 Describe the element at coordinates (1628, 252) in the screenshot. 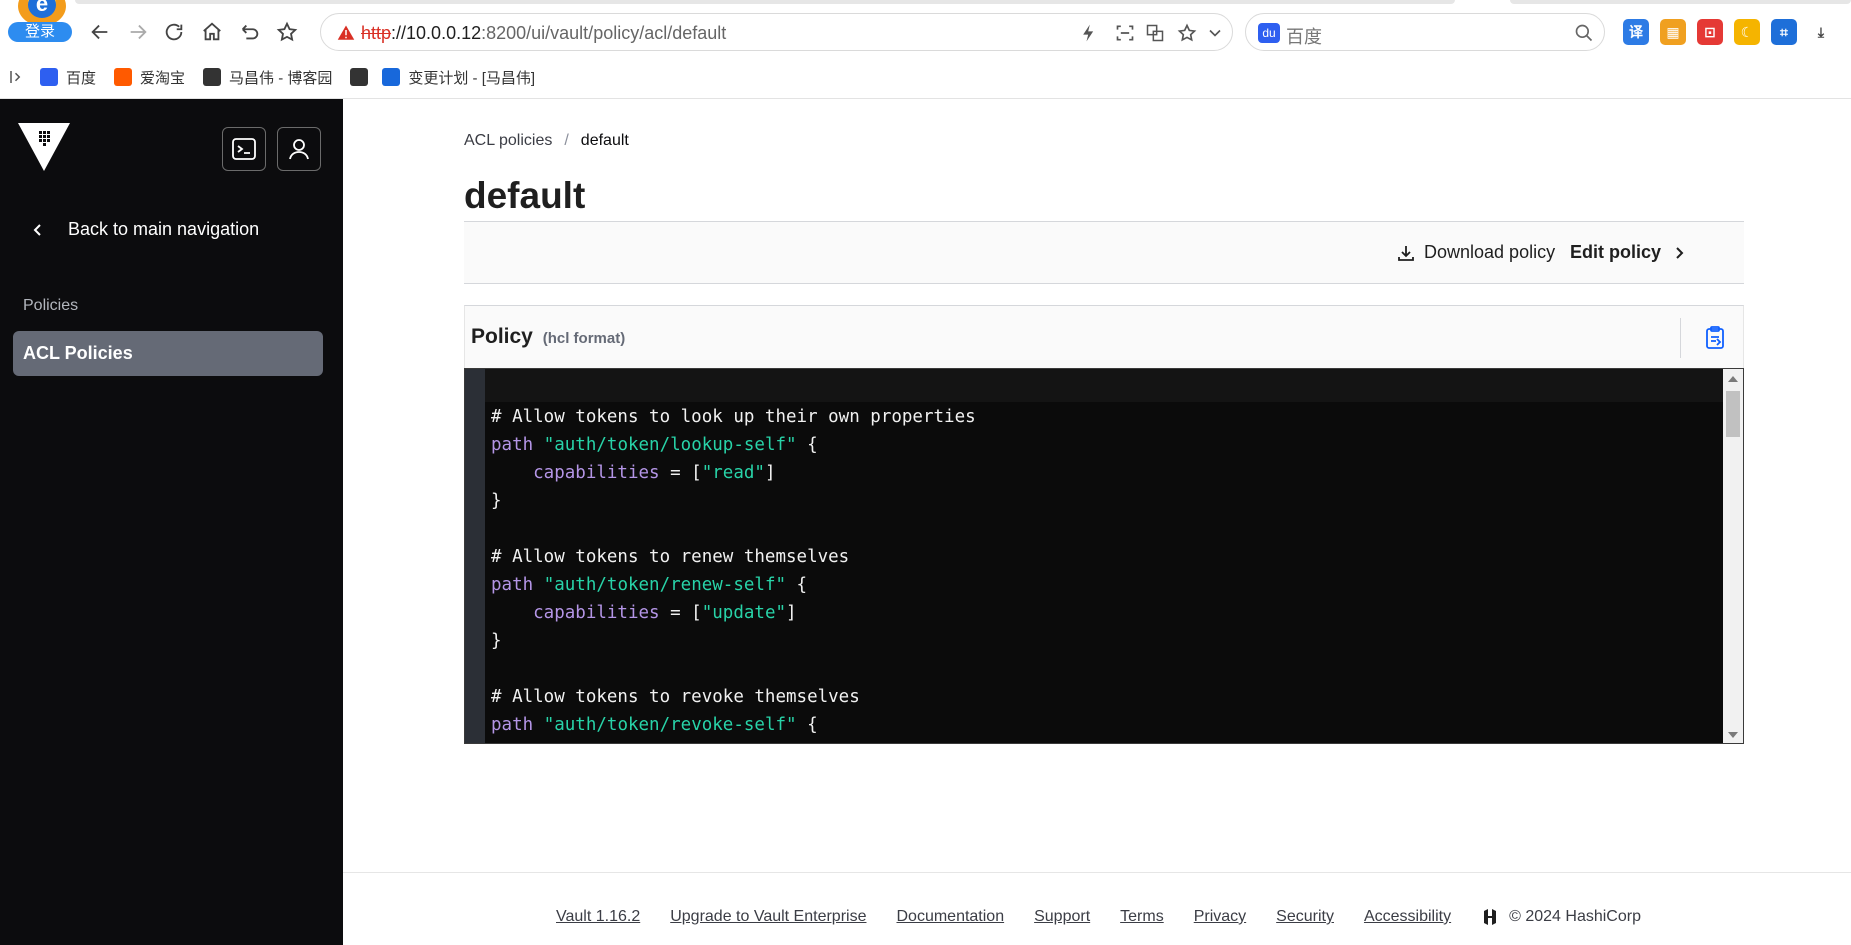

I see `edit-policy-button: Edit policy` at that location.